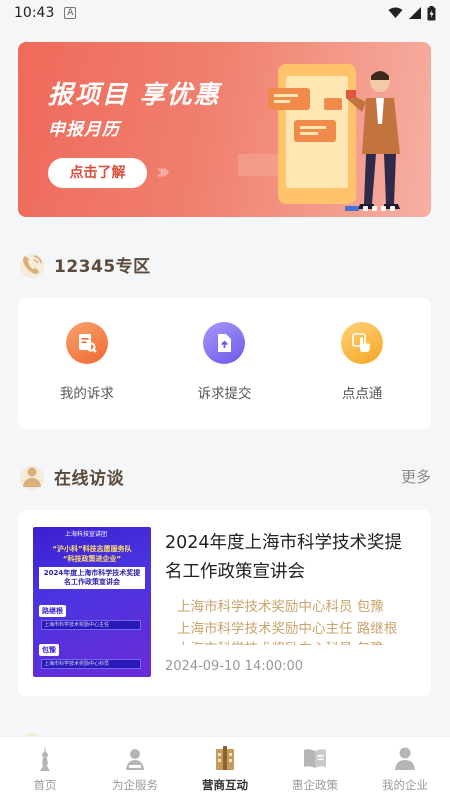 Image resolution: width=450 pixels, height=800 pixels. Describe the element at coordinates (45, 785) in the screenshot. I see `nav-home-label: 首页` at that location.